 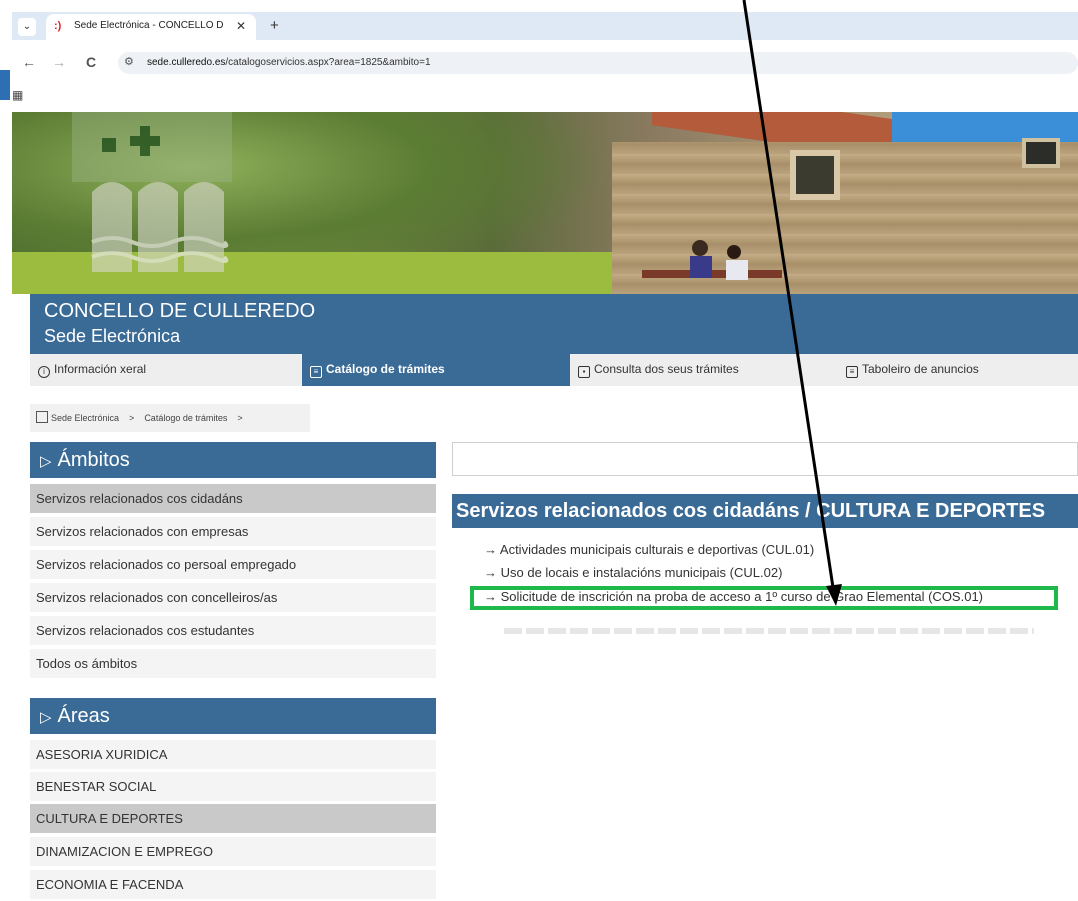 What do you see at coordinates (385, 369) in the screenshot?
I see `tab-label: Catálogo de trámites` at bounding box center [385, 369].